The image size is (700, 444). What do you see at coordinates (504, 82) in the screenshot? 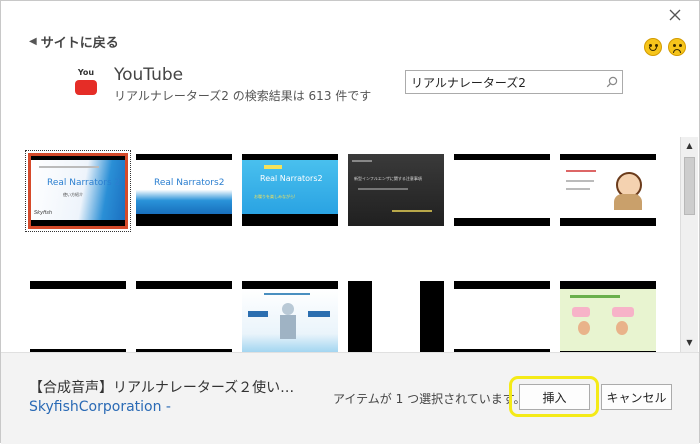
I see `search-input` at bounding box center [504, 82].